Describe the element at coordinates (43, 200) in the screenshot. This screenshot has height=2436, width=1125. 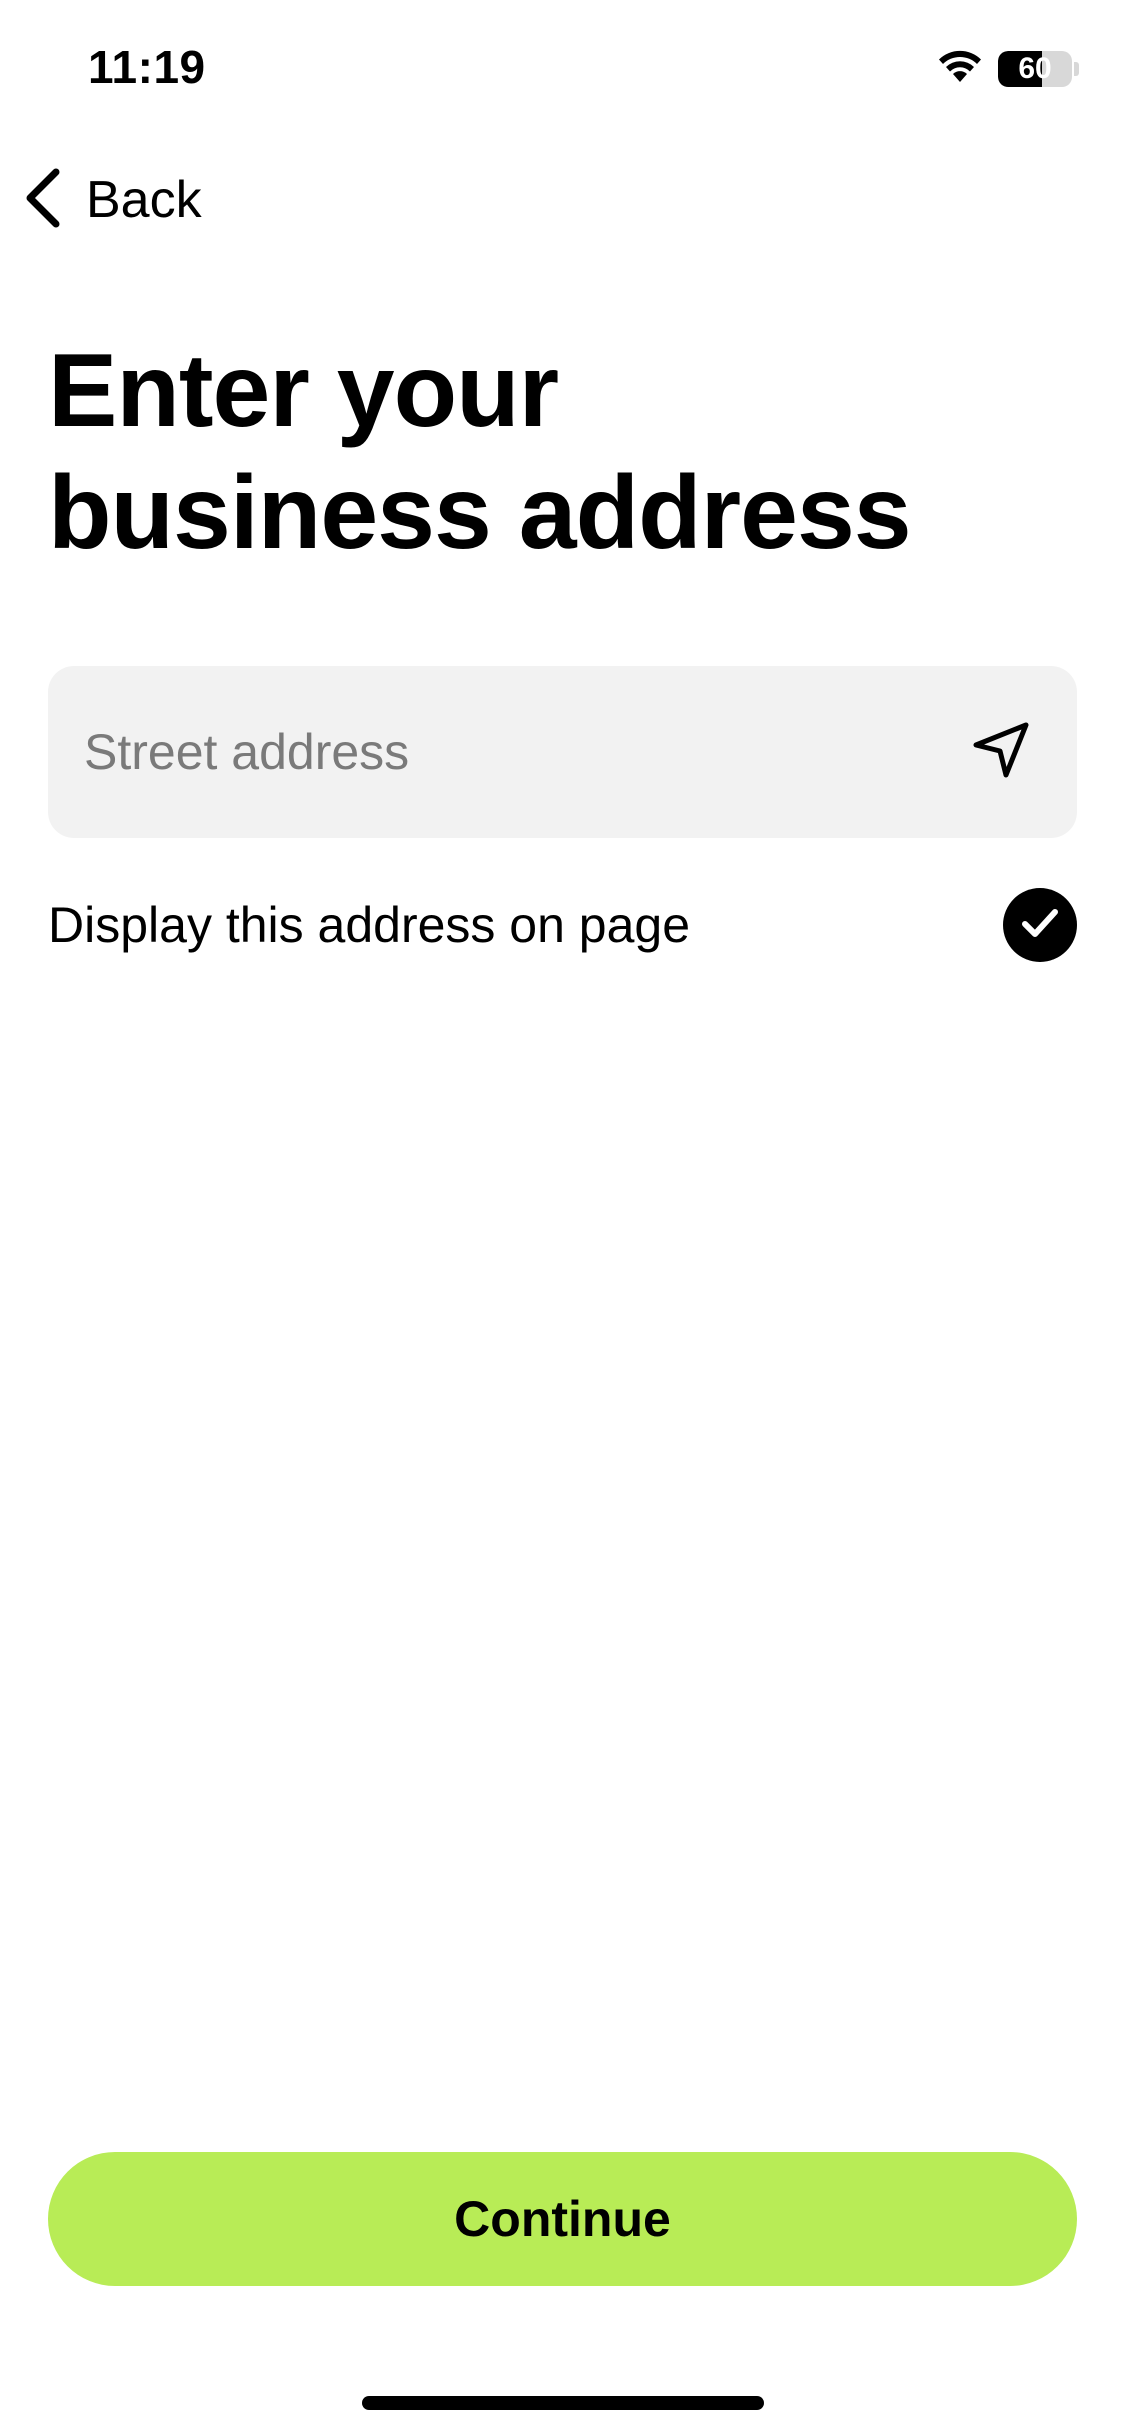
I see `chevron-left-icon` at that location.